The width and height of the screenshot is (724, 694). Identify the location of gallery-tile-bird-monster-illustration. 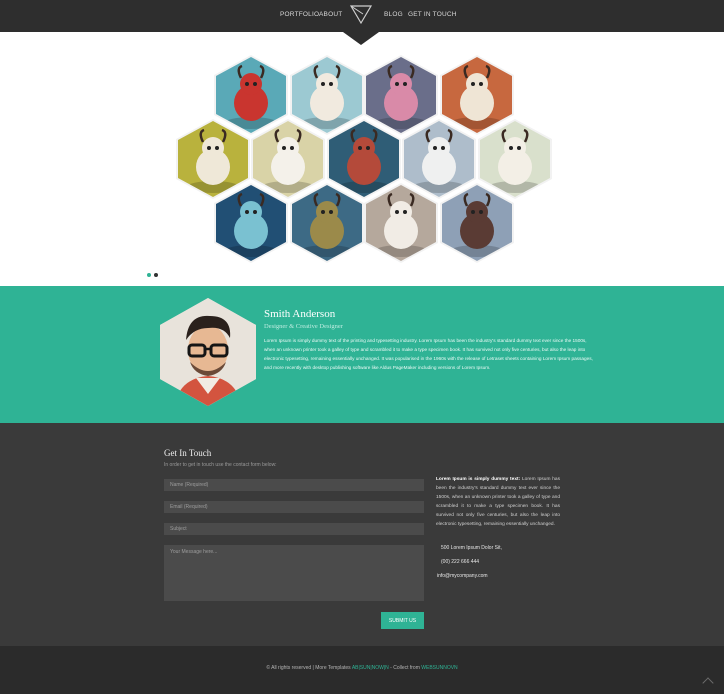
(401, 223).